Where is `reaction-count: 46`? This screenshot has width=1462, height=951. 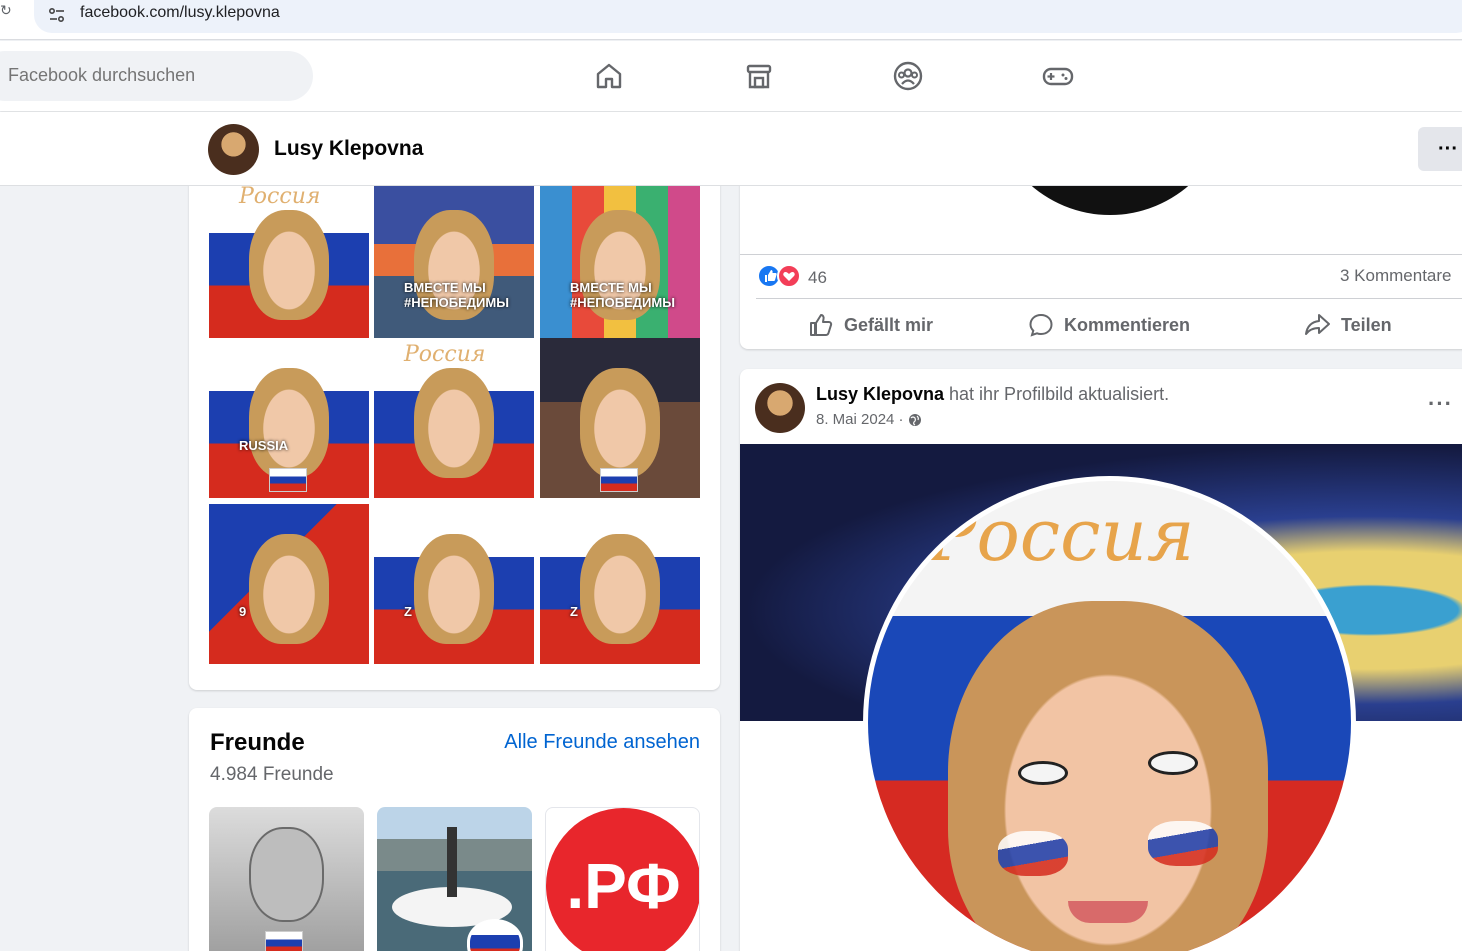
reaction-count: 46 is located at coordinates (817, 278).